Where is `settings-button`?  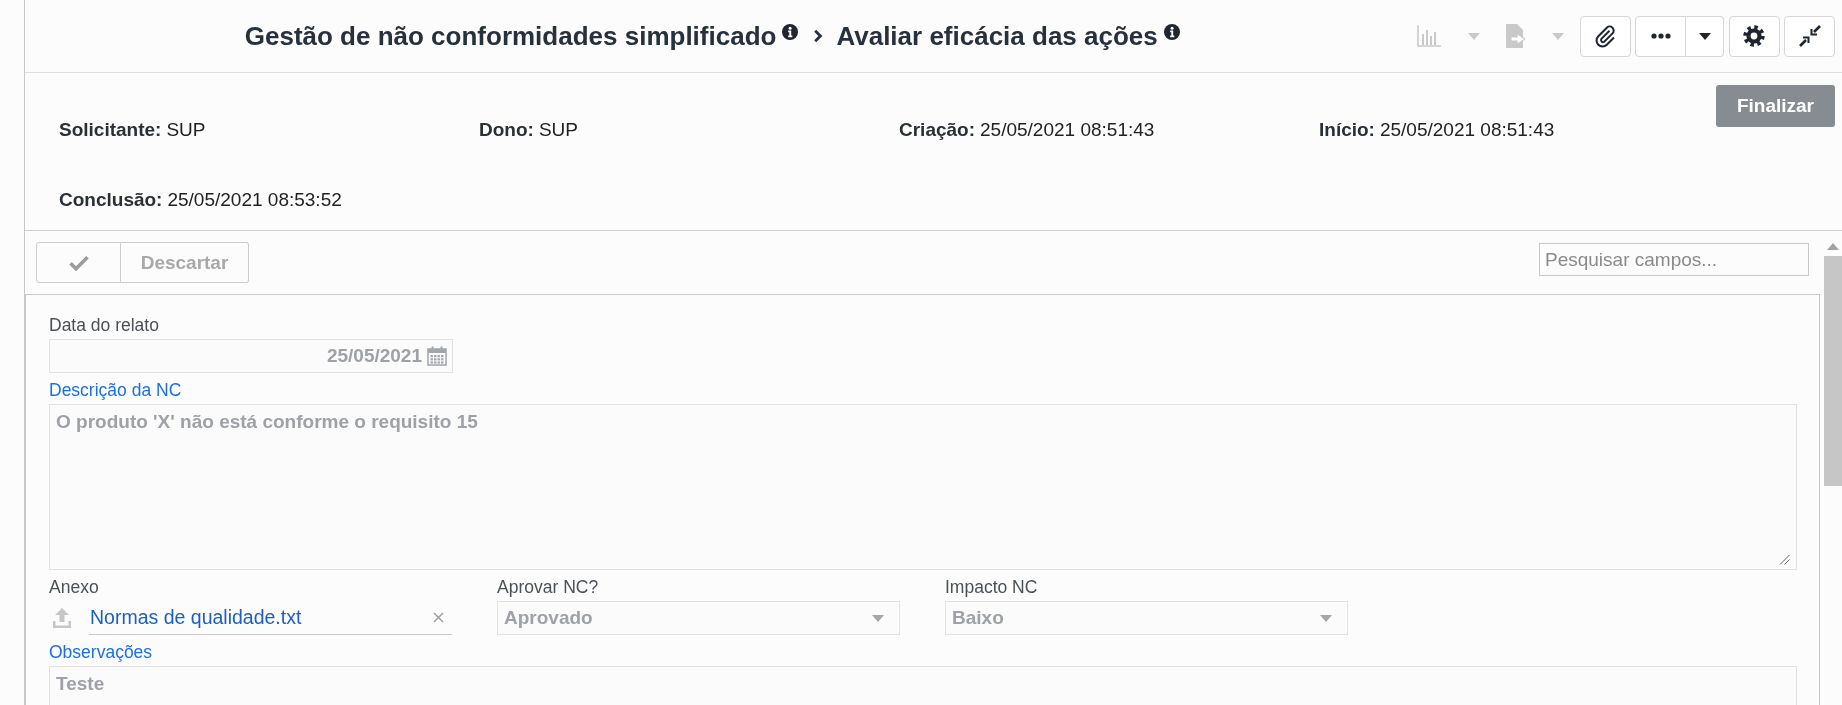
settings-button is located at coordinates (1754, 36).